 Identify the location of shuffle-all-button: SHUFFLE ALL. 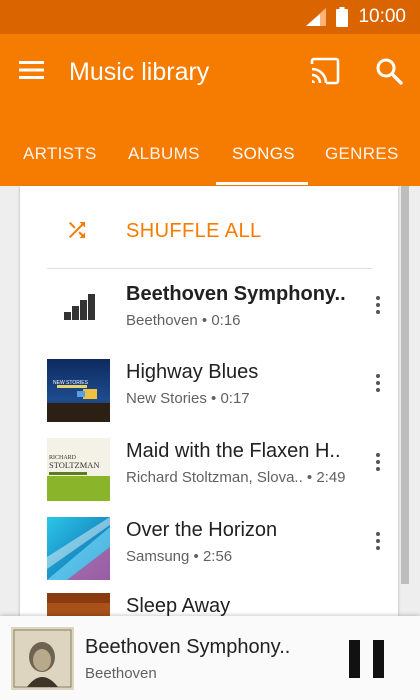
(209, 227).